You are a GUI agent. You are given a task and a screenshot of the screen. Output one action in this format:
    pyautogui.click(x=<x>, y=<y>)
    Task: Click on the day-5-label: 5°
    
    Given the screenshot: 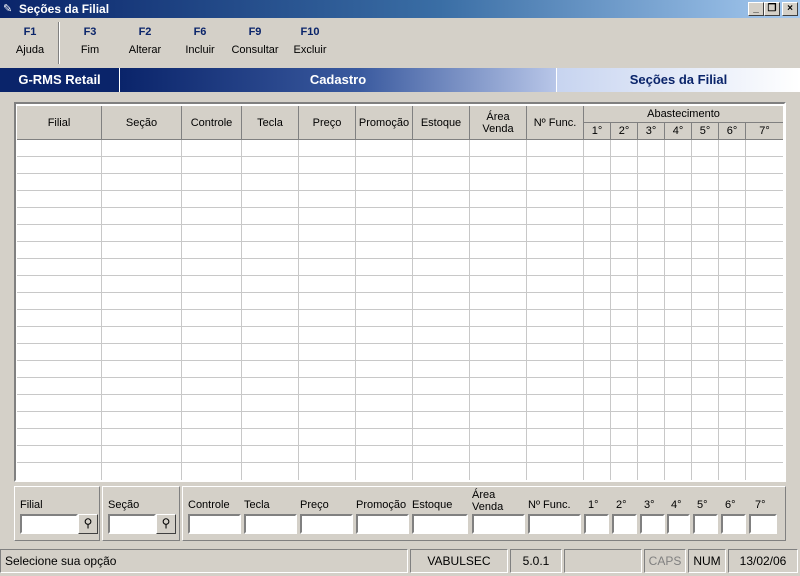 What is the action you would take?
    pyautogui.click(x=702, y=505)
    